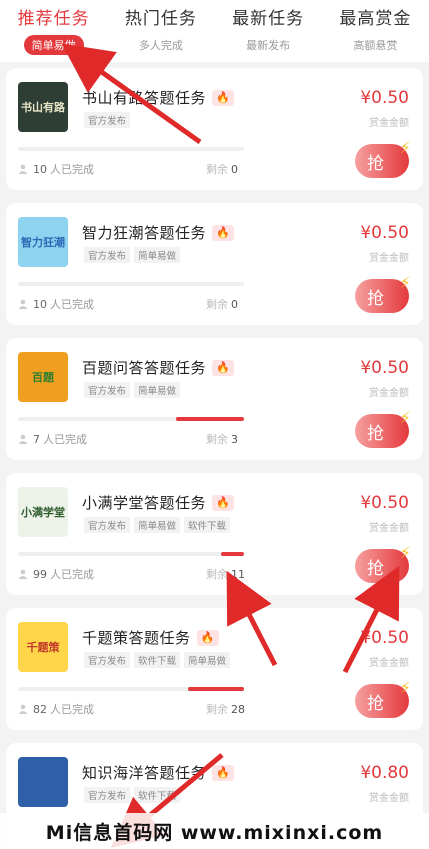 Image resolution: width=429 pixels, height=849 pixels. I want to click on thumbnail-text: 千题策, so click(43, 647).